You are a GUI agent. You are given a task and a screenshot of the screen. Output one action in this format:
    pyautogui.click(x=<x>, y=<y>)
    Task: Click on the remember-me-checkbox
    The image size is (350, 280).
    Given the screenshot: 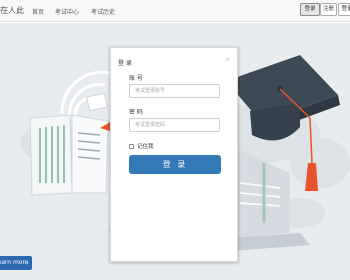 What is the action you would take?
    pyautogui.click(x=131, y=146)
    